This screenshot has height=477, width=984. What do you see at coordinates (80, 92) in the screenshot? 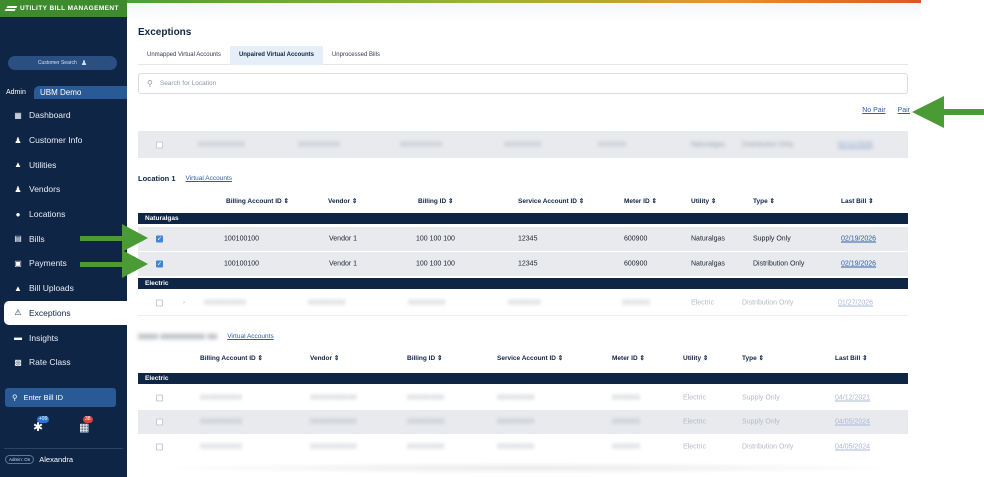
I see `tenant-selector: UBM Demo` at bounding box center [80, 92].